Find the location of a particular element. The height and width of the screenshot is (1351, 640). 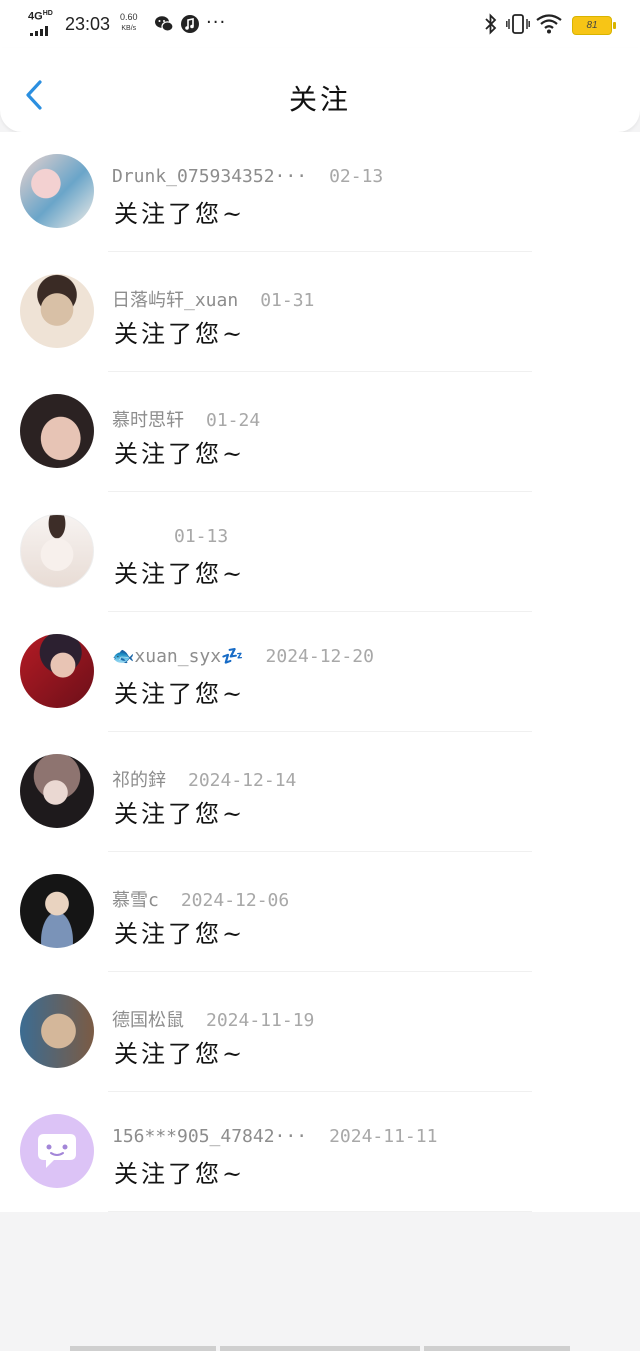

username: 🐟xuan_syx💤 is located at coordinates (178, 656).